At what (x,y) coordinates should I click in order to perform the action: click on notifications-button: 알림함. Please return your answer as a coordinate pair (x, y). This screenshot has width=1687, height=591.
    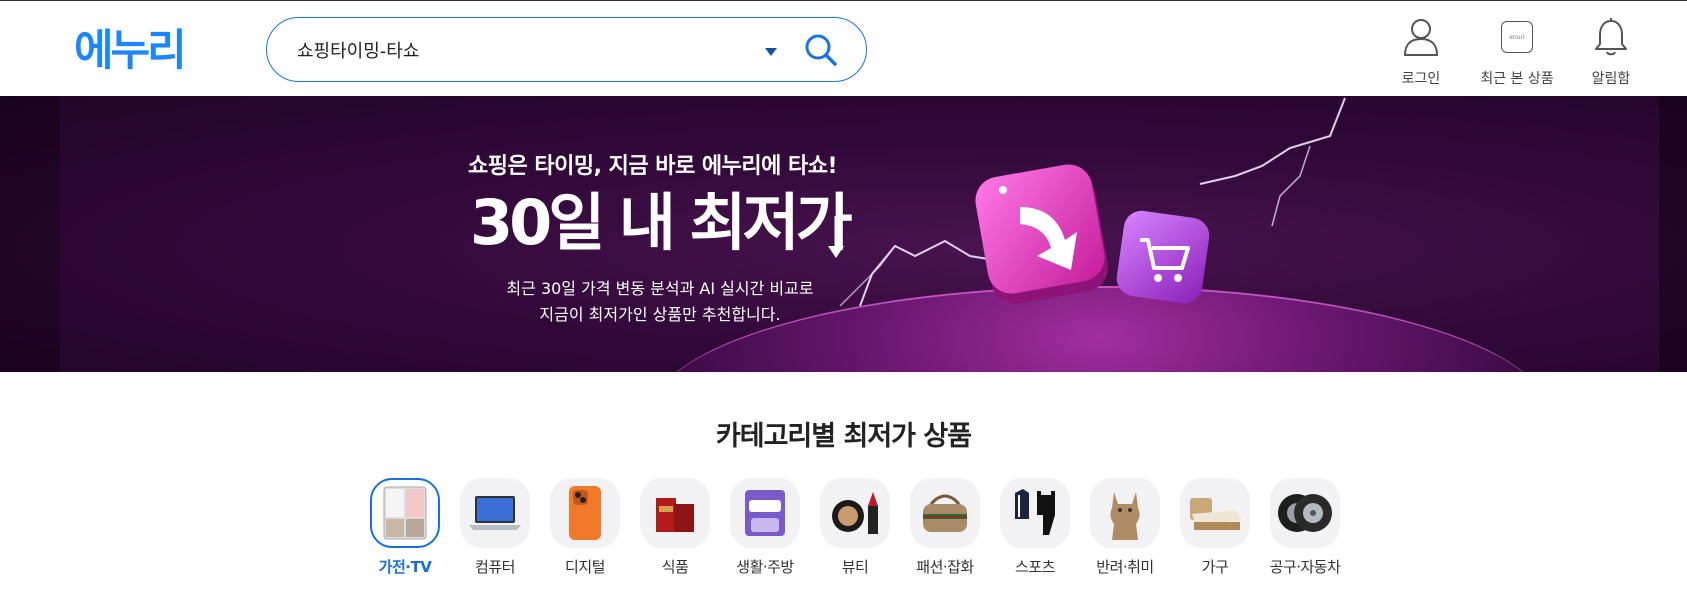
    Looking at the image, I should click on (1611, 52).